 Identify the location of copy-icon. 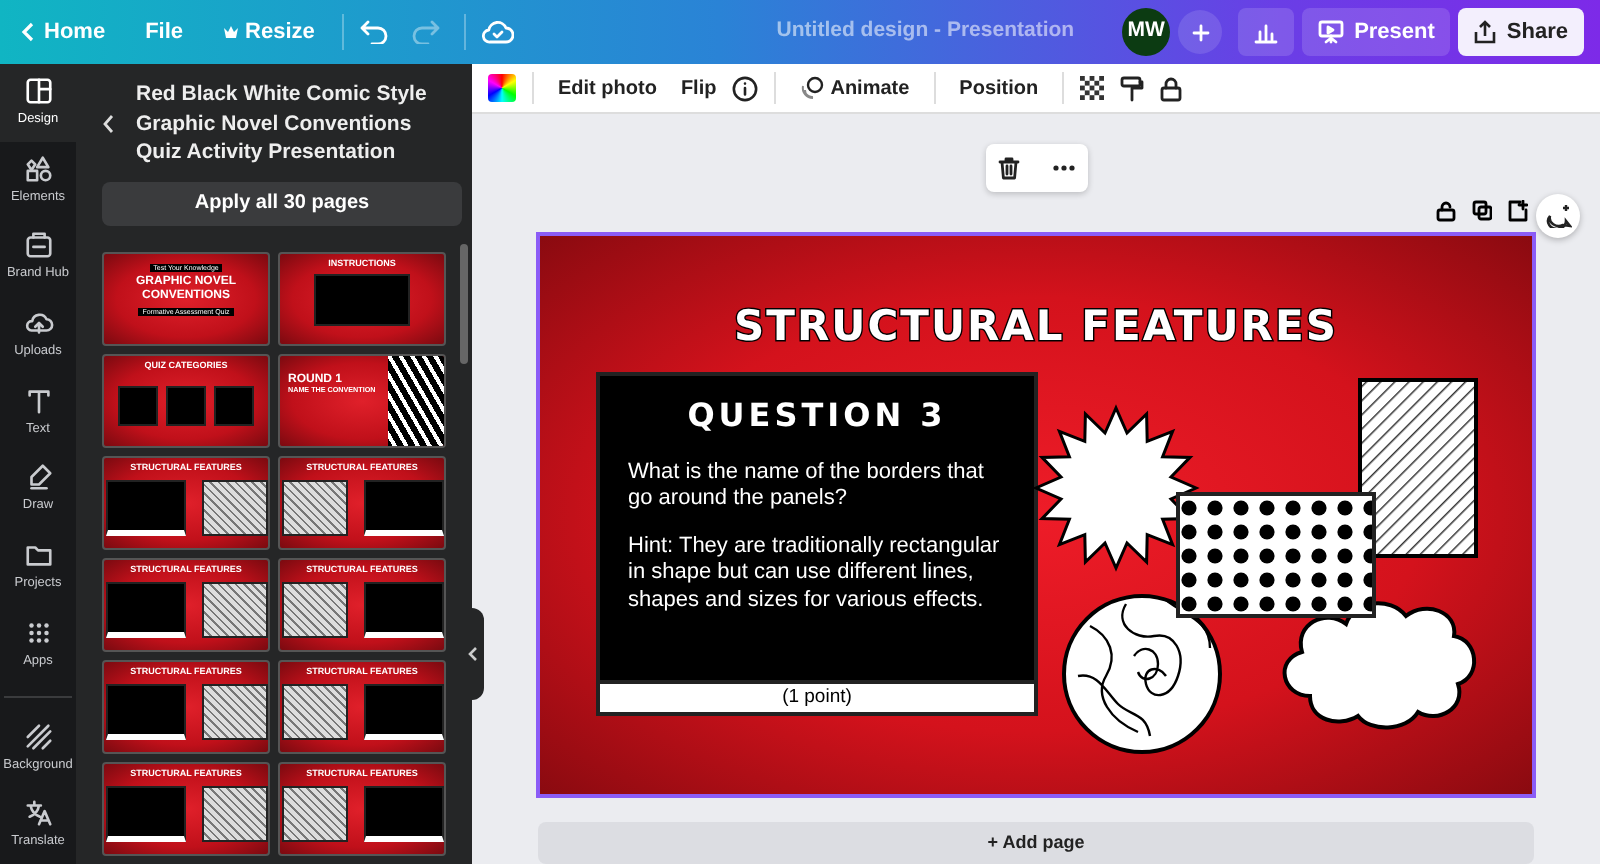
(1482, 211).